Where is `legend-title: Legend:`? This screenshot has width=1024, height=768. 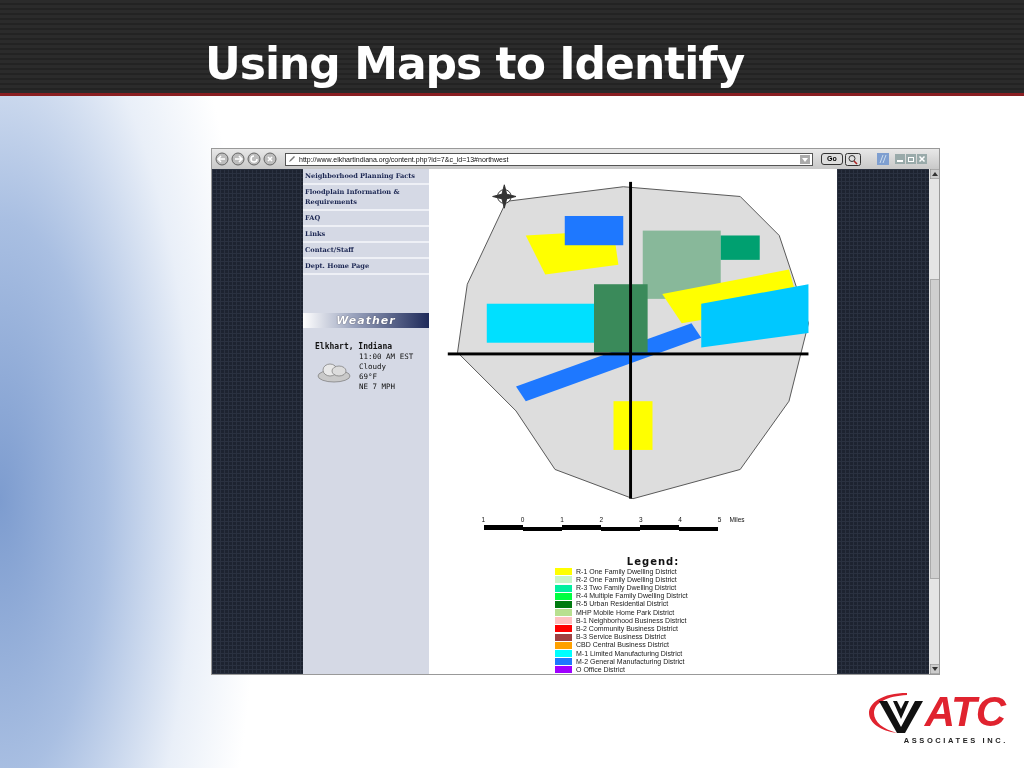 legend-title: Legend: is located at coordinates (653, 561).